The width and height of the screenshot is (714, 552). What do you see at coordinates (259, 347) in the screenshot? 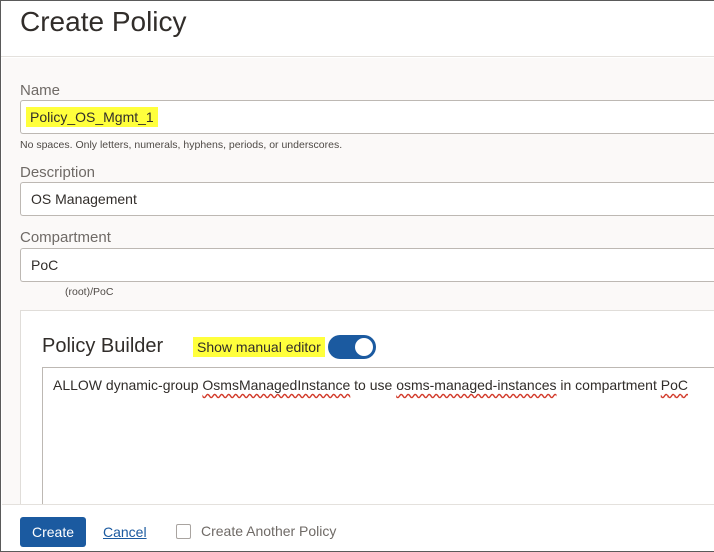
I see `manual-editor-label: Show manual editor` at bounding box center [259, 347].